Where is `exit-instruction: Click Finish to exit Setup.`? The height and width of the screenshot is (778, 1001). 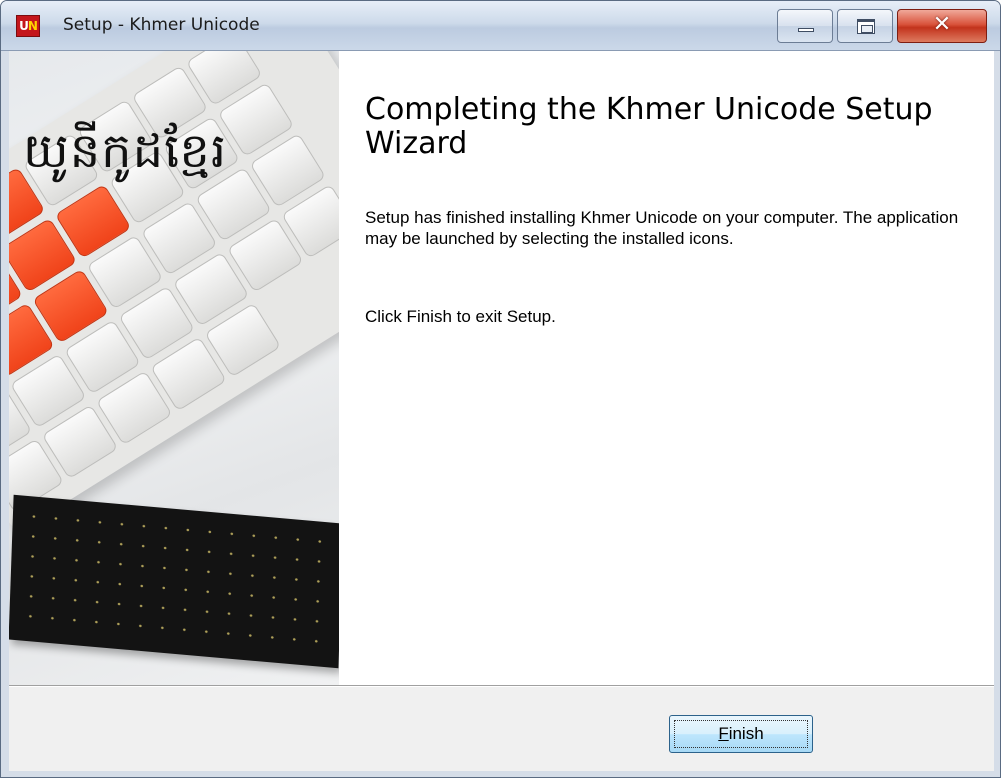
exit-instruction: Click Finish to exit Setup. is located at coordinates (460, 316).